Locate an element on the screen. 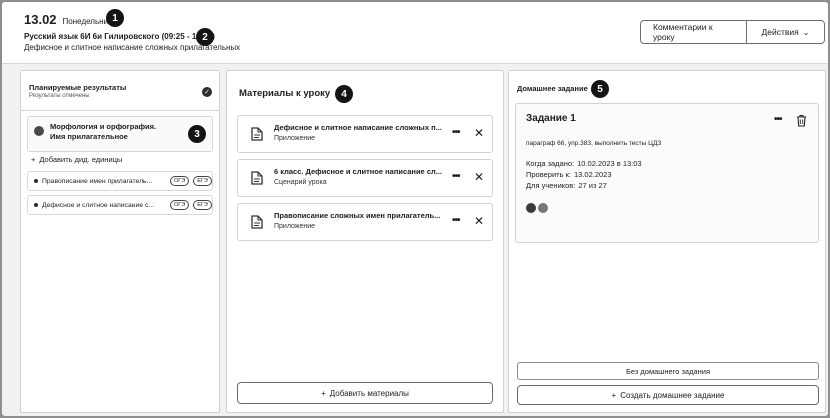  check-circle-icon: ✓ is located at coordinates (207, 92).